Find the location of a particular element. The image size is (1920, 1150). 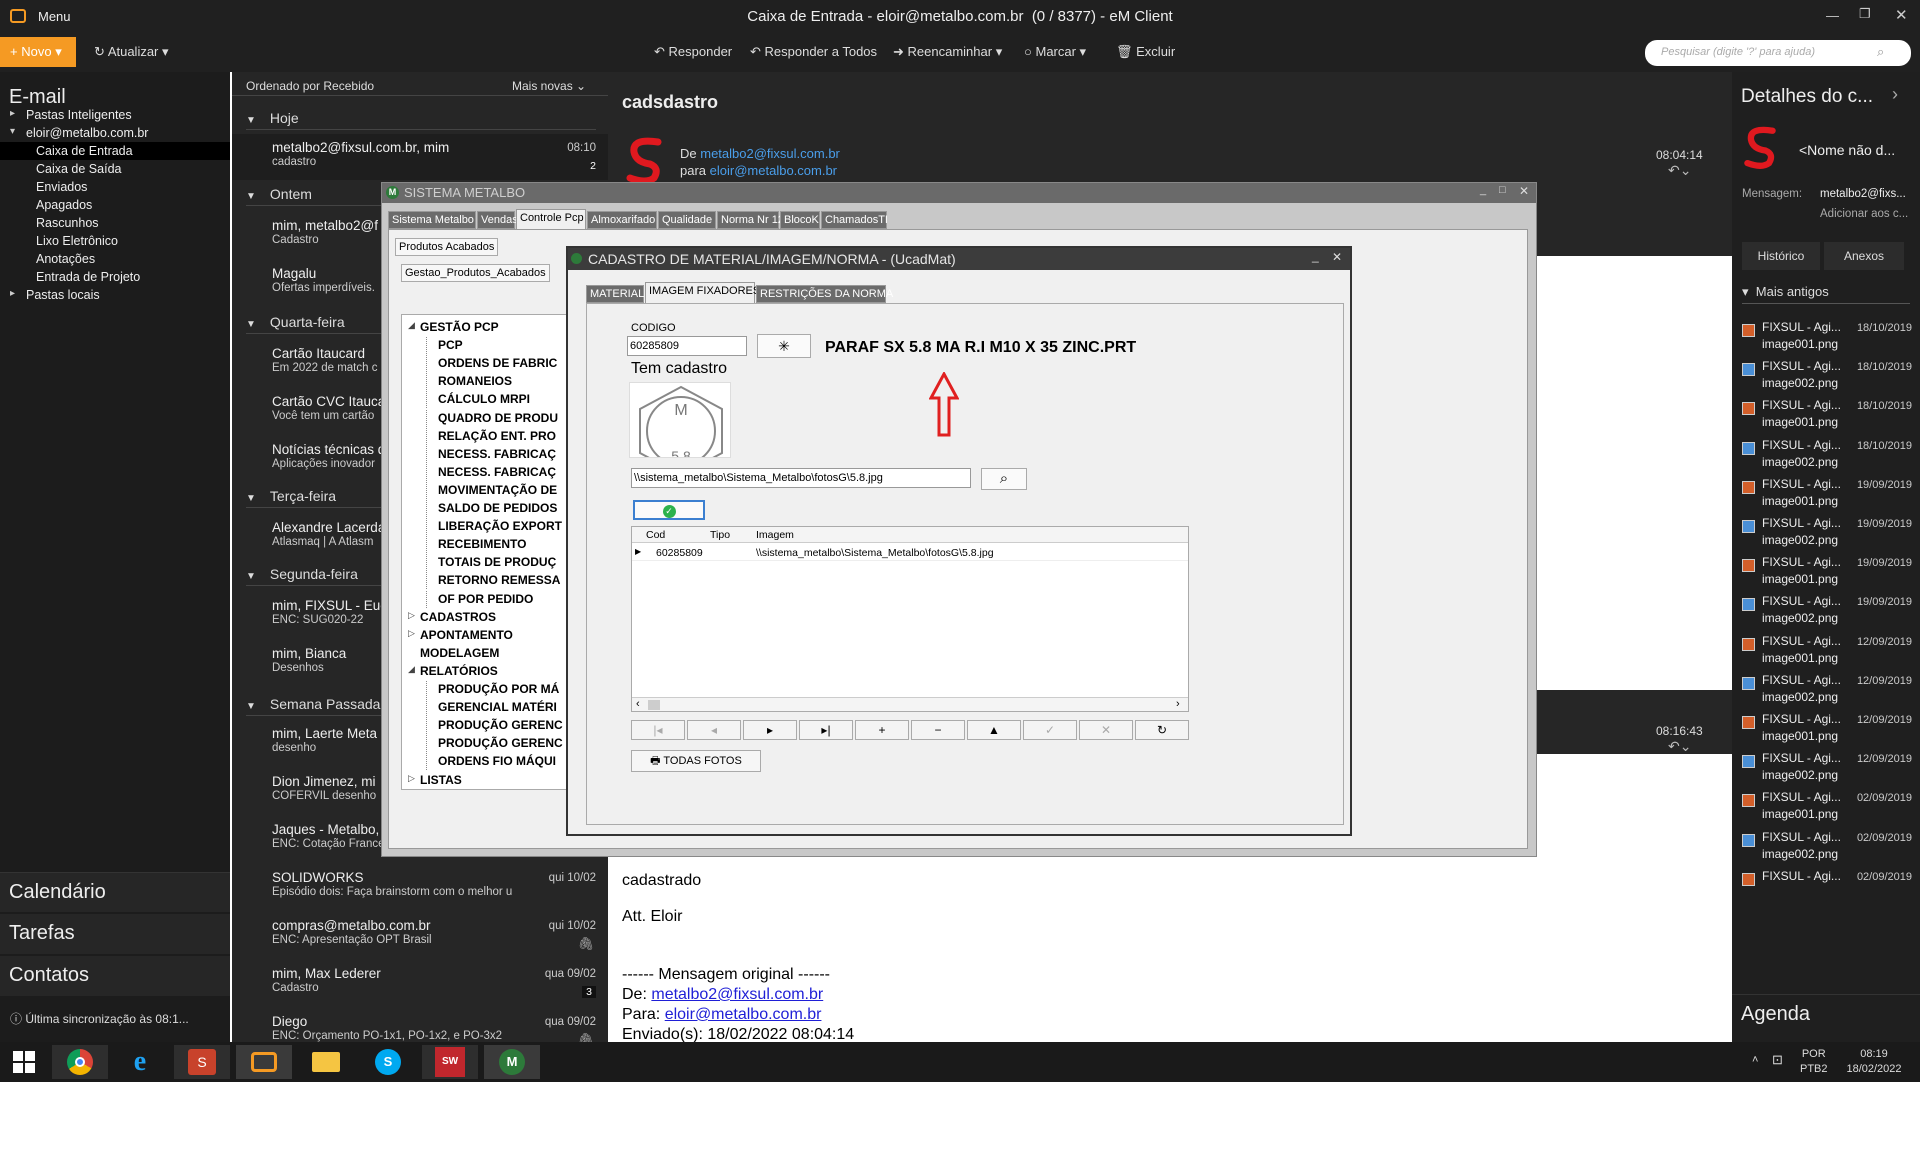

close-icon: ✕ is located at coordinates (1901, 15).